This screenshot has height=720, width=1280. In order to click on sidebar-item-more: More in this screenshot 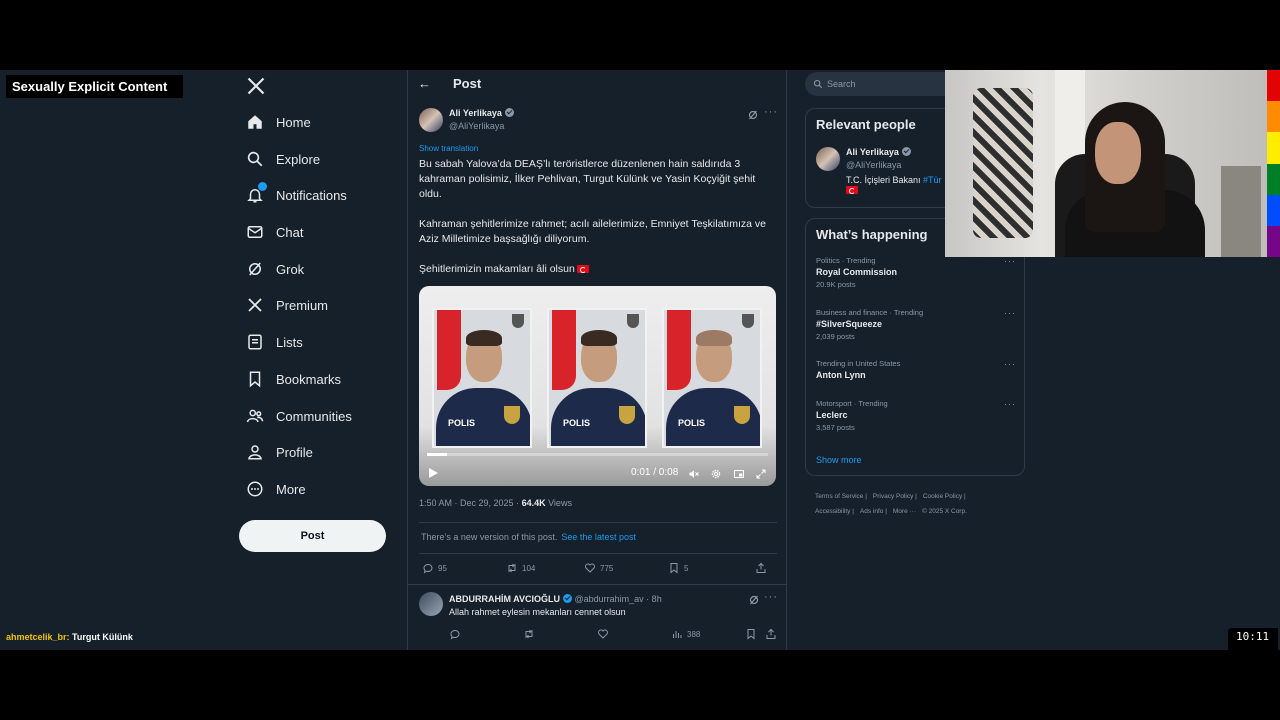, I will do `click(276, 489)`.